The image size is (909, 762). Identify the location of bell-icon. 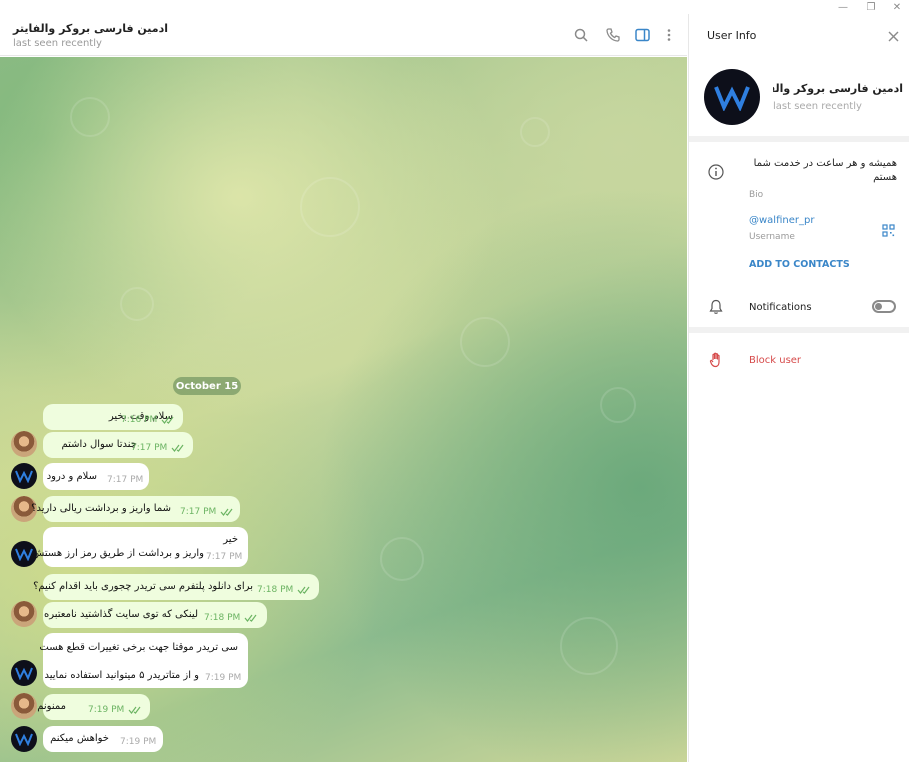
(716, 307).